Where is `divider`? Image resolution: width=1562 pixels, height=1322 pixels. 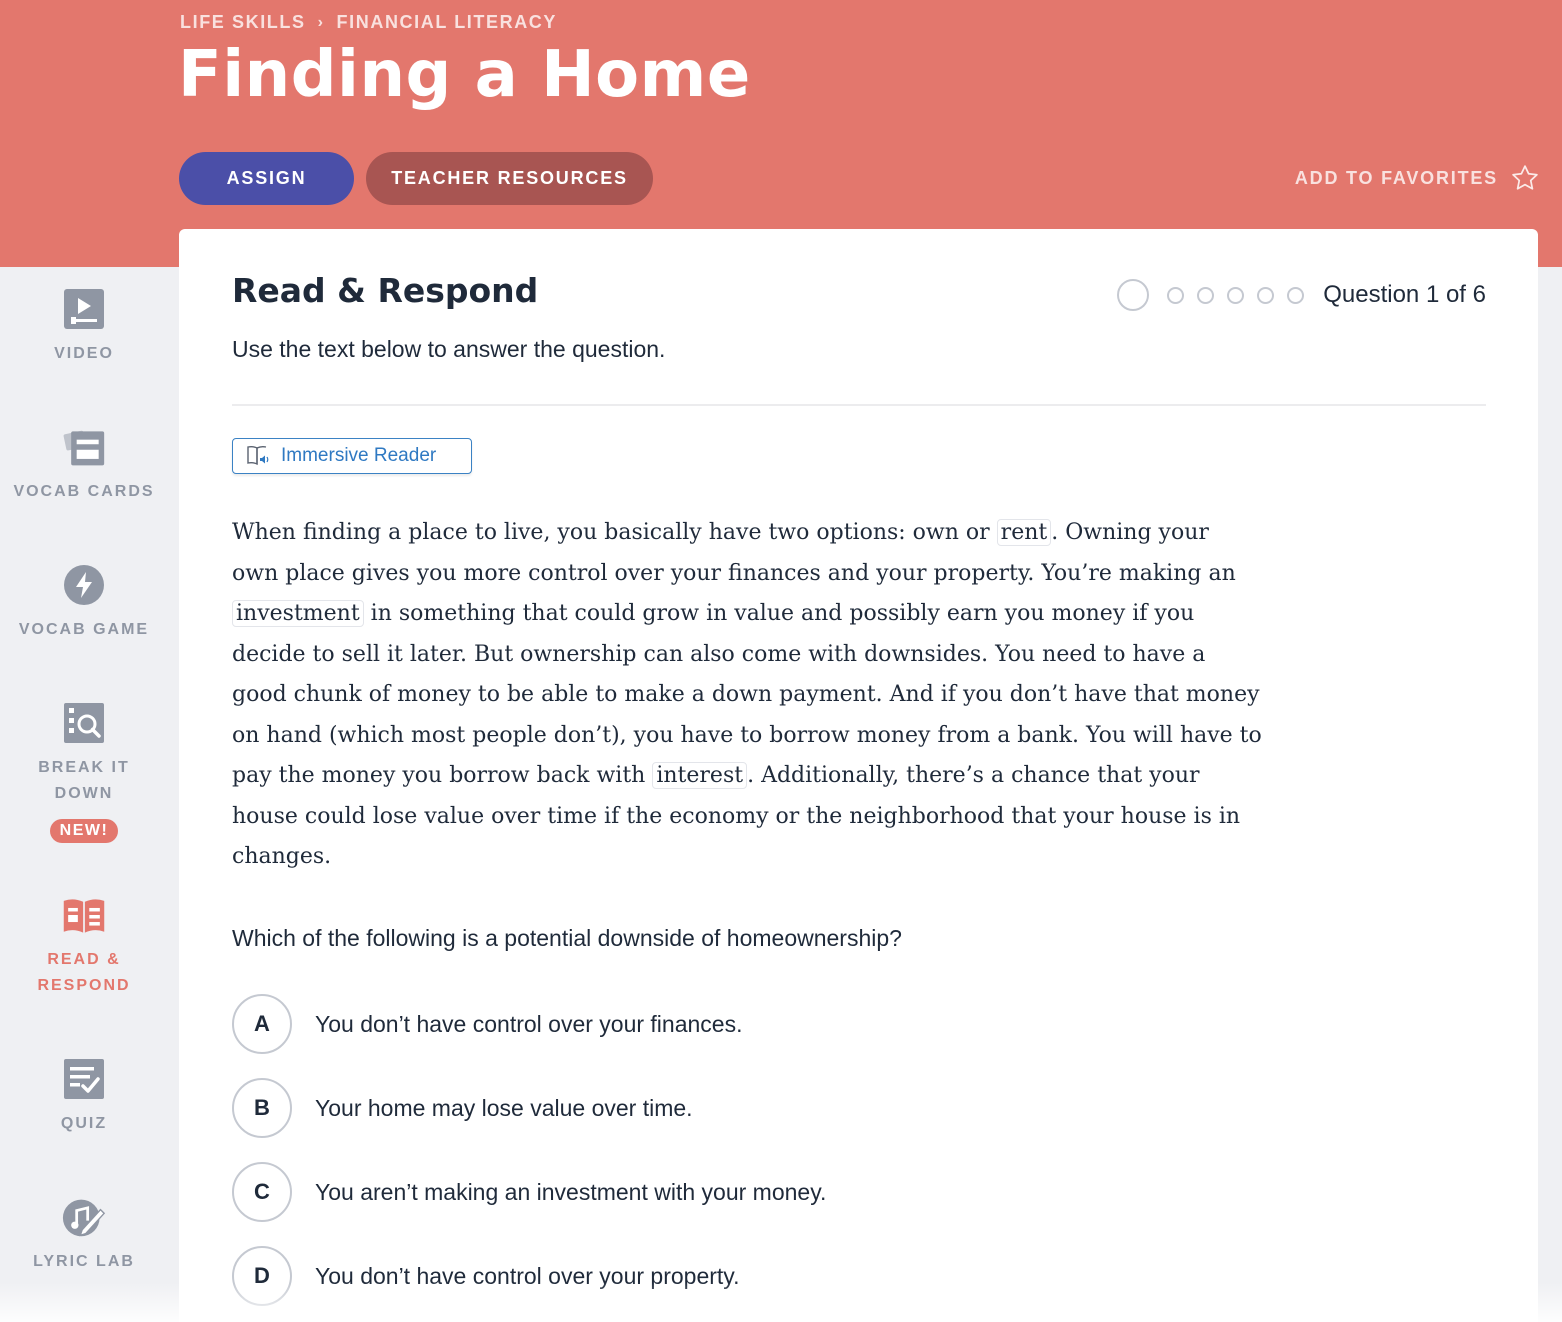 divider is located at coordinates (859, 405).